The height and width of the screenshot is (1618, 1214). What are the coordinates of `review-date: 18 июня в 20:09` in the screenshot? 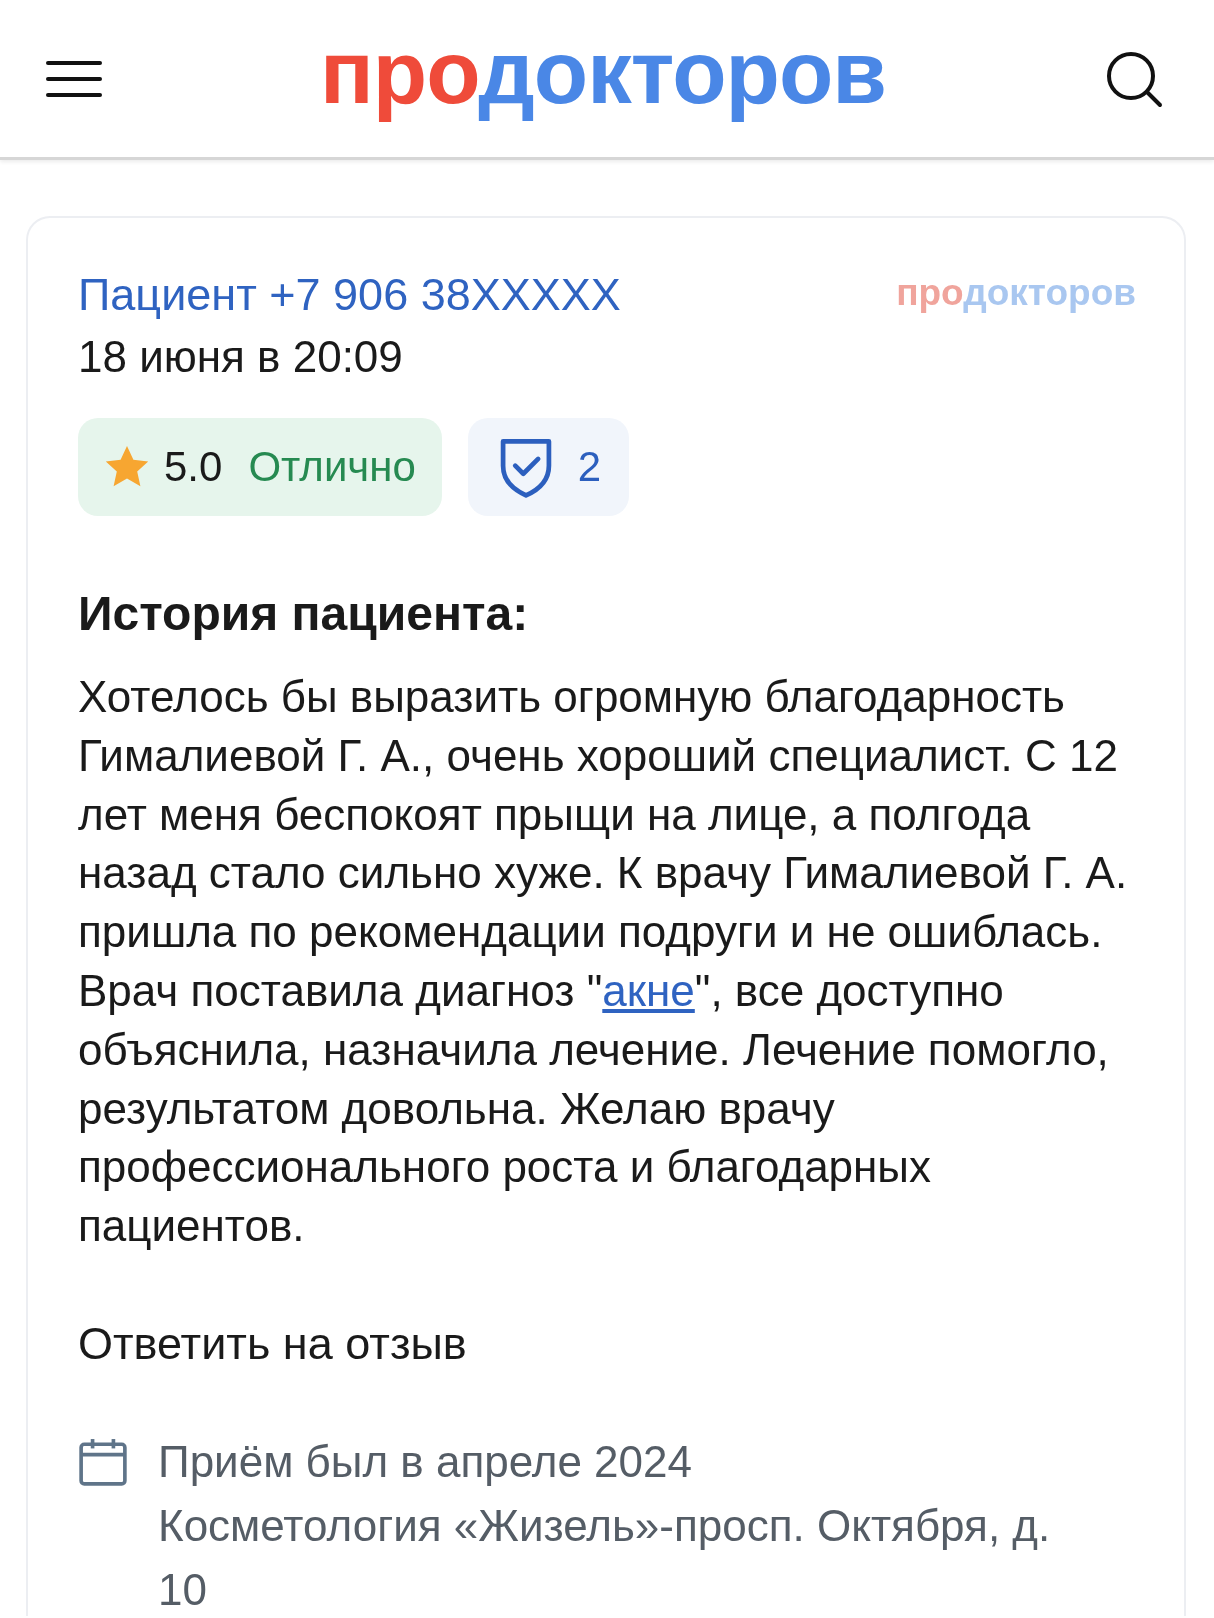 It's located at (241, 357).